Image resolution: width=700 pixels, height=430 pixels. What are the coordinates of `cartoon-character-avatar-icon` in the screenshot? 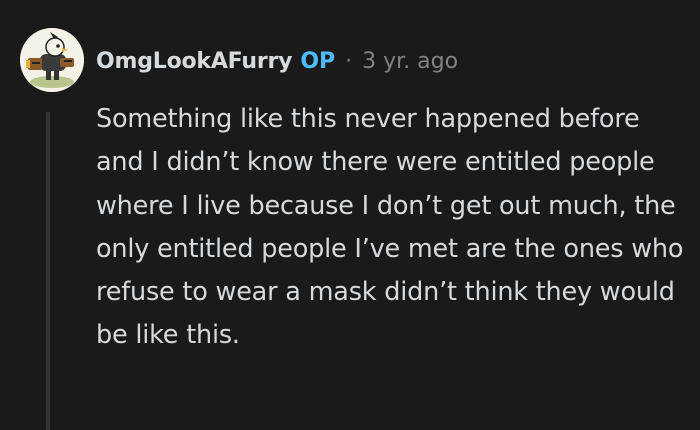 It's located at (52, 60).